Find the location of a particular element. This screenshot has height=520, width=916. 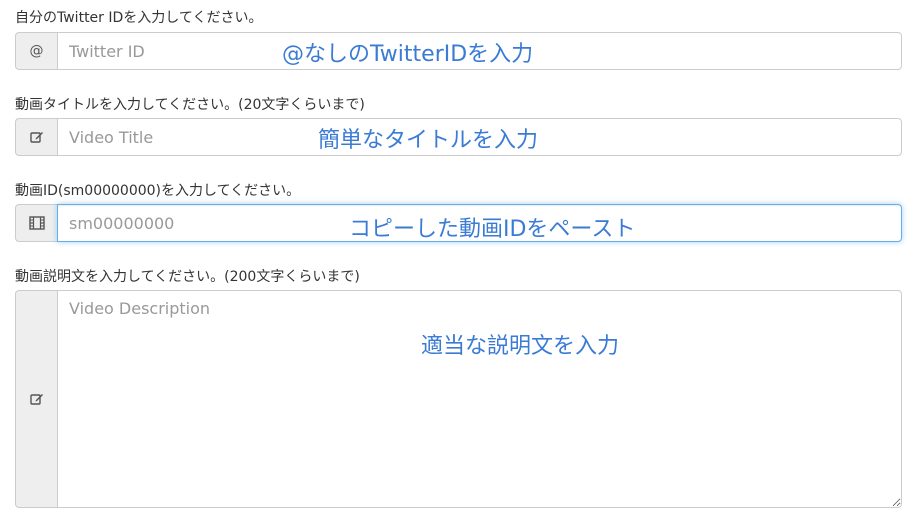

twitter-id-input-group: @ is located at coordinates (458, 51).